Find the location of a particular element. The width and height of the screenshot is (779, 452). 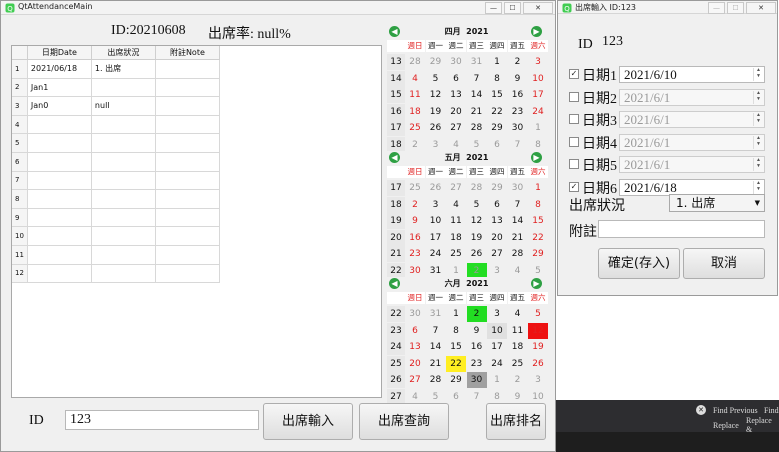

calendar-day: 12 is located at coordinates (477, 221).